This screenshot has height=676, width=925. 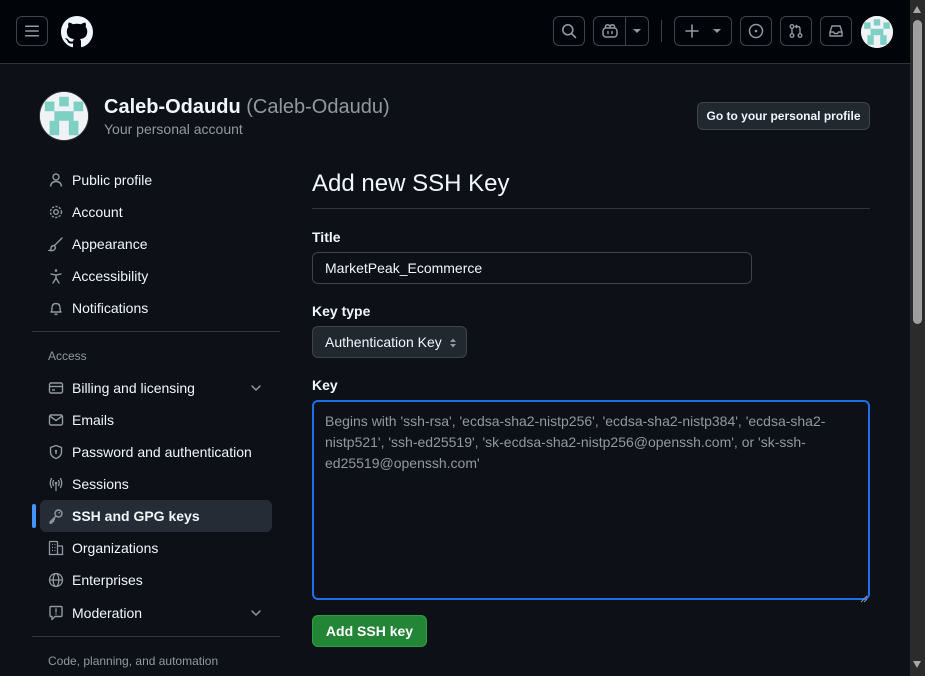 I want to click on profile-name: Caleb-Odaudu (Caleb-Odaudu), so click(x=247, y=107).